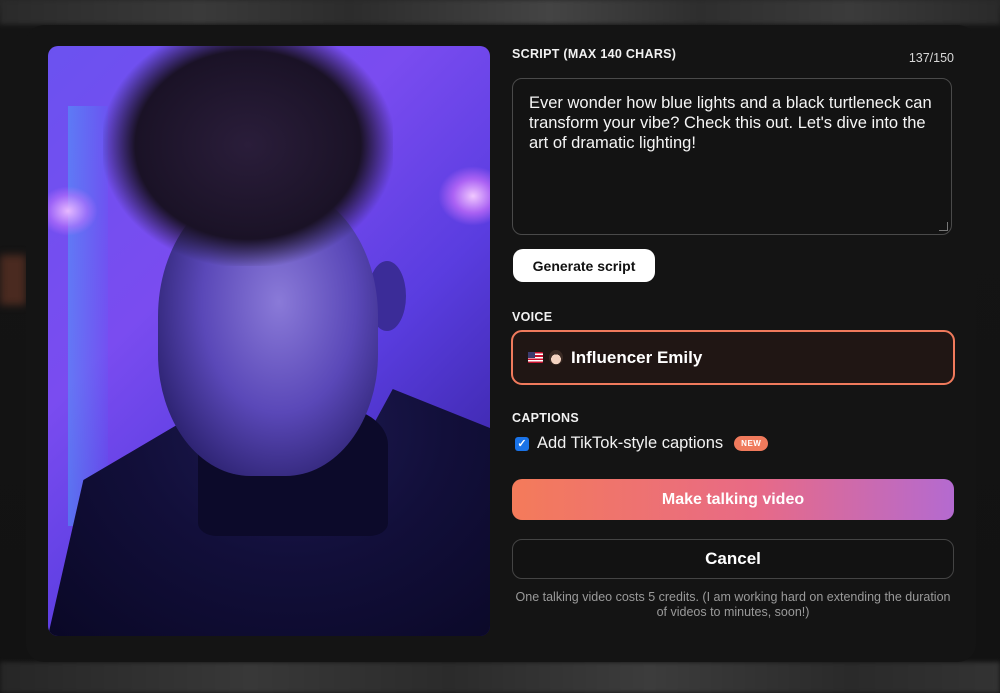 This screenshot has width=1000, height=693. Describe the element at coordinates (88, 316) in the screenshot. I see `photo-door-light` at that location.